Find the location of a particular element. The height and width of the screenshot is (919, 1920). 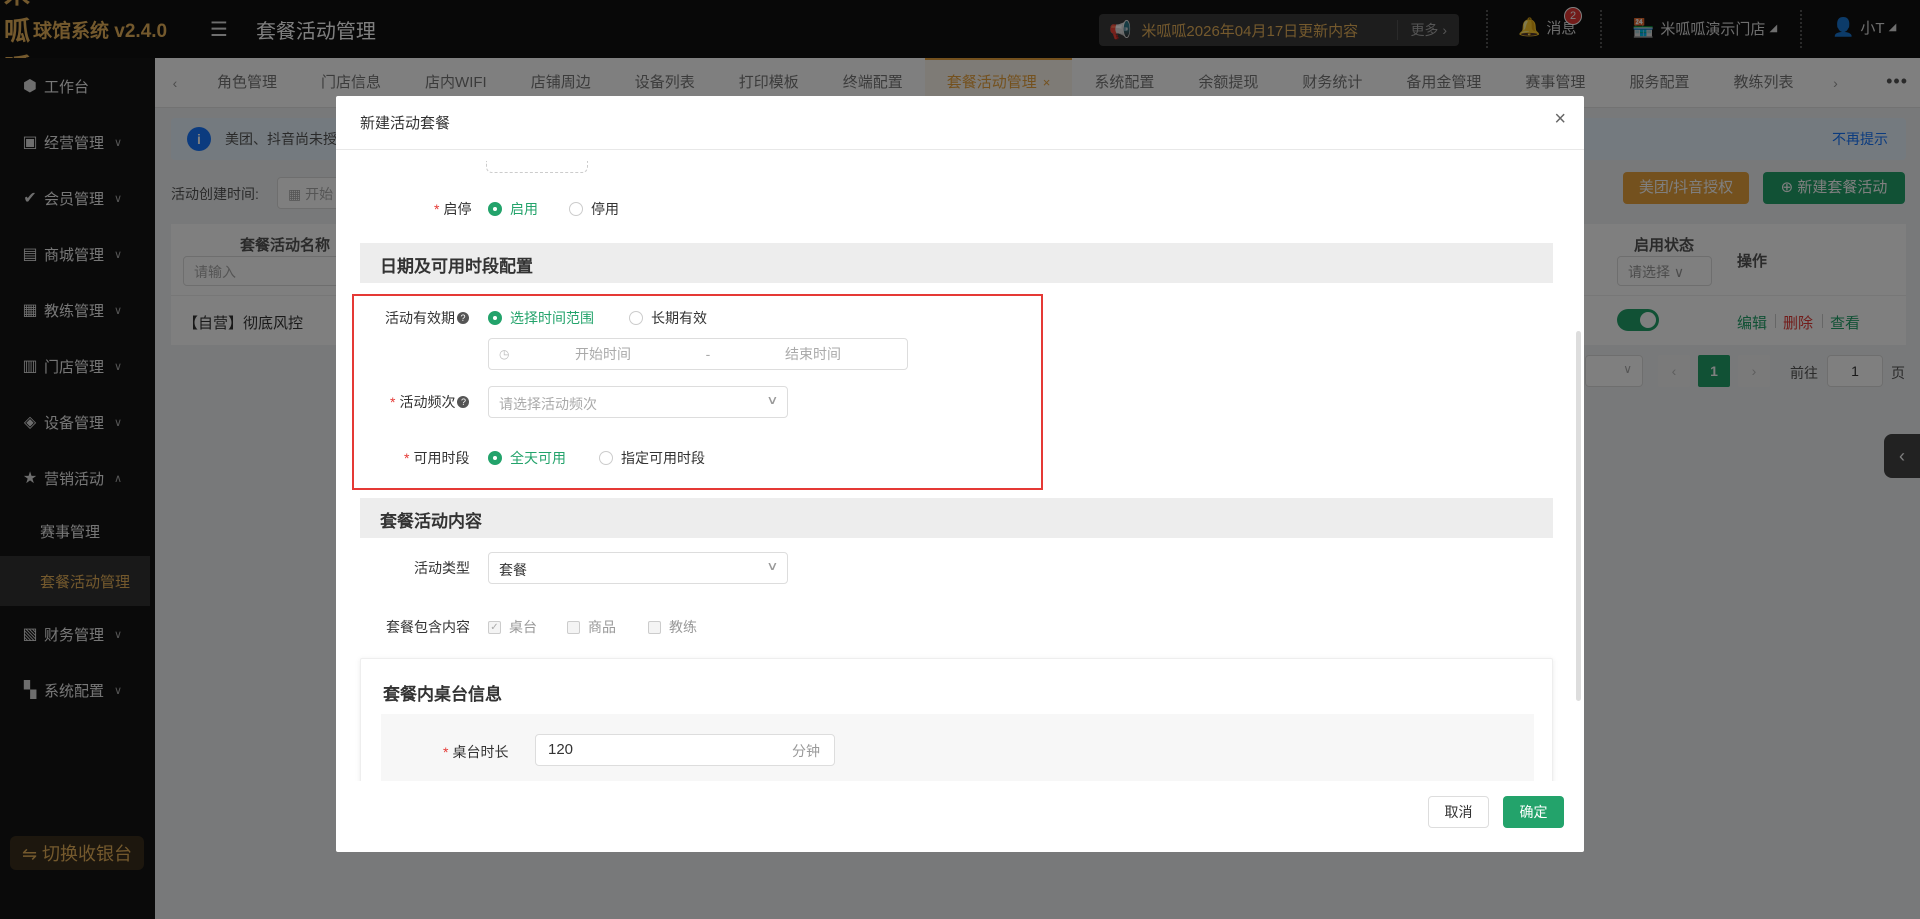

enable-label: * 启停 is located at coordinates (453, 209).